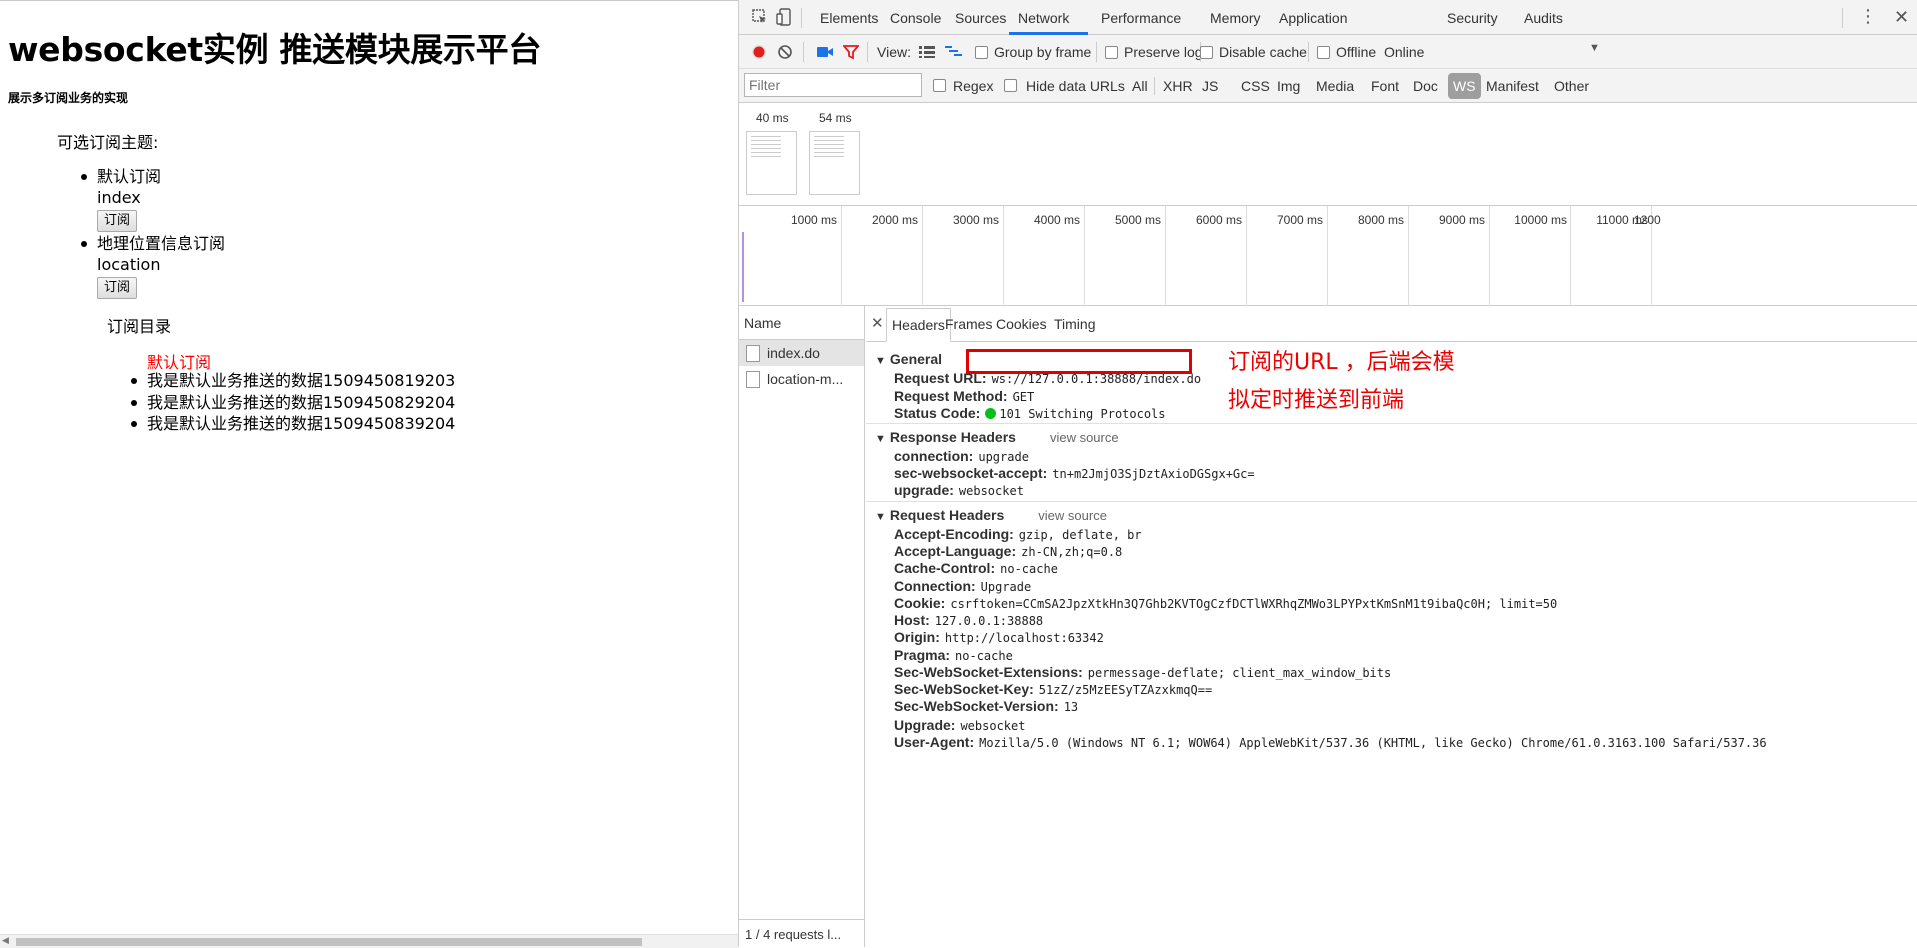  I want to click on throttling-select: Online, so click(1404, 52).